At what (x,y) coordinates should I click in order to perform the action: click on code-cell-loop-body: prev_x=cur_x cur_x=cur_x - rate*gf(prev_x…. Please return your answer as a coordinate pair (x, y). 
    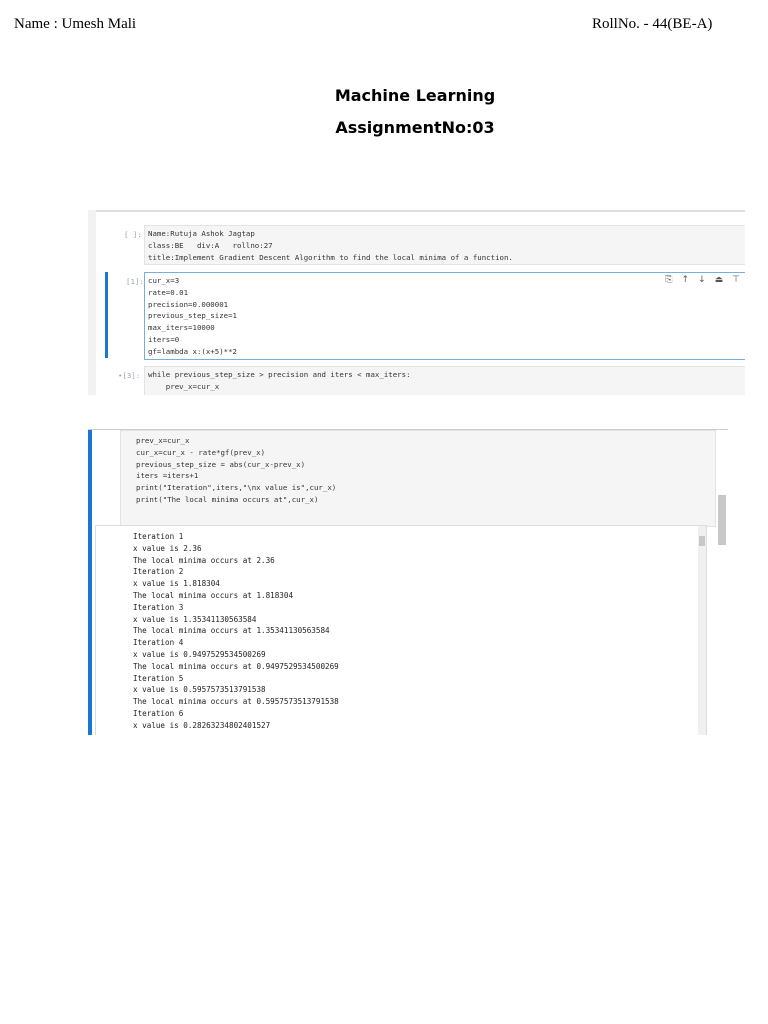
    Looking at the image, I should click on (418, 478).